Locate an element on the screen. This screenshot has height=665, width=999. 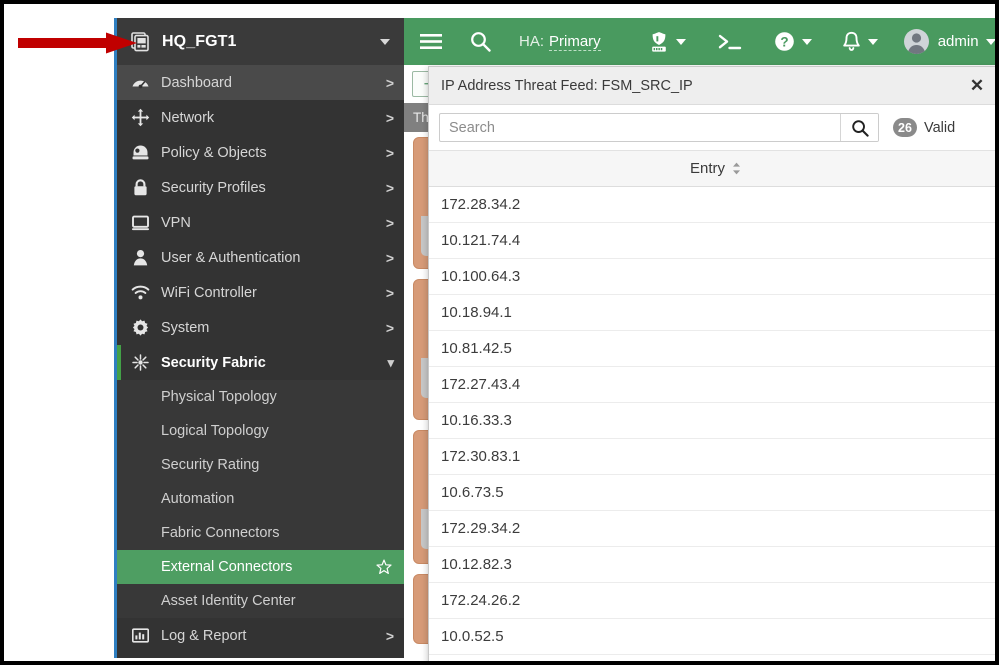
table-row: 10.6.73.5 is located at coordinates (712, 493).